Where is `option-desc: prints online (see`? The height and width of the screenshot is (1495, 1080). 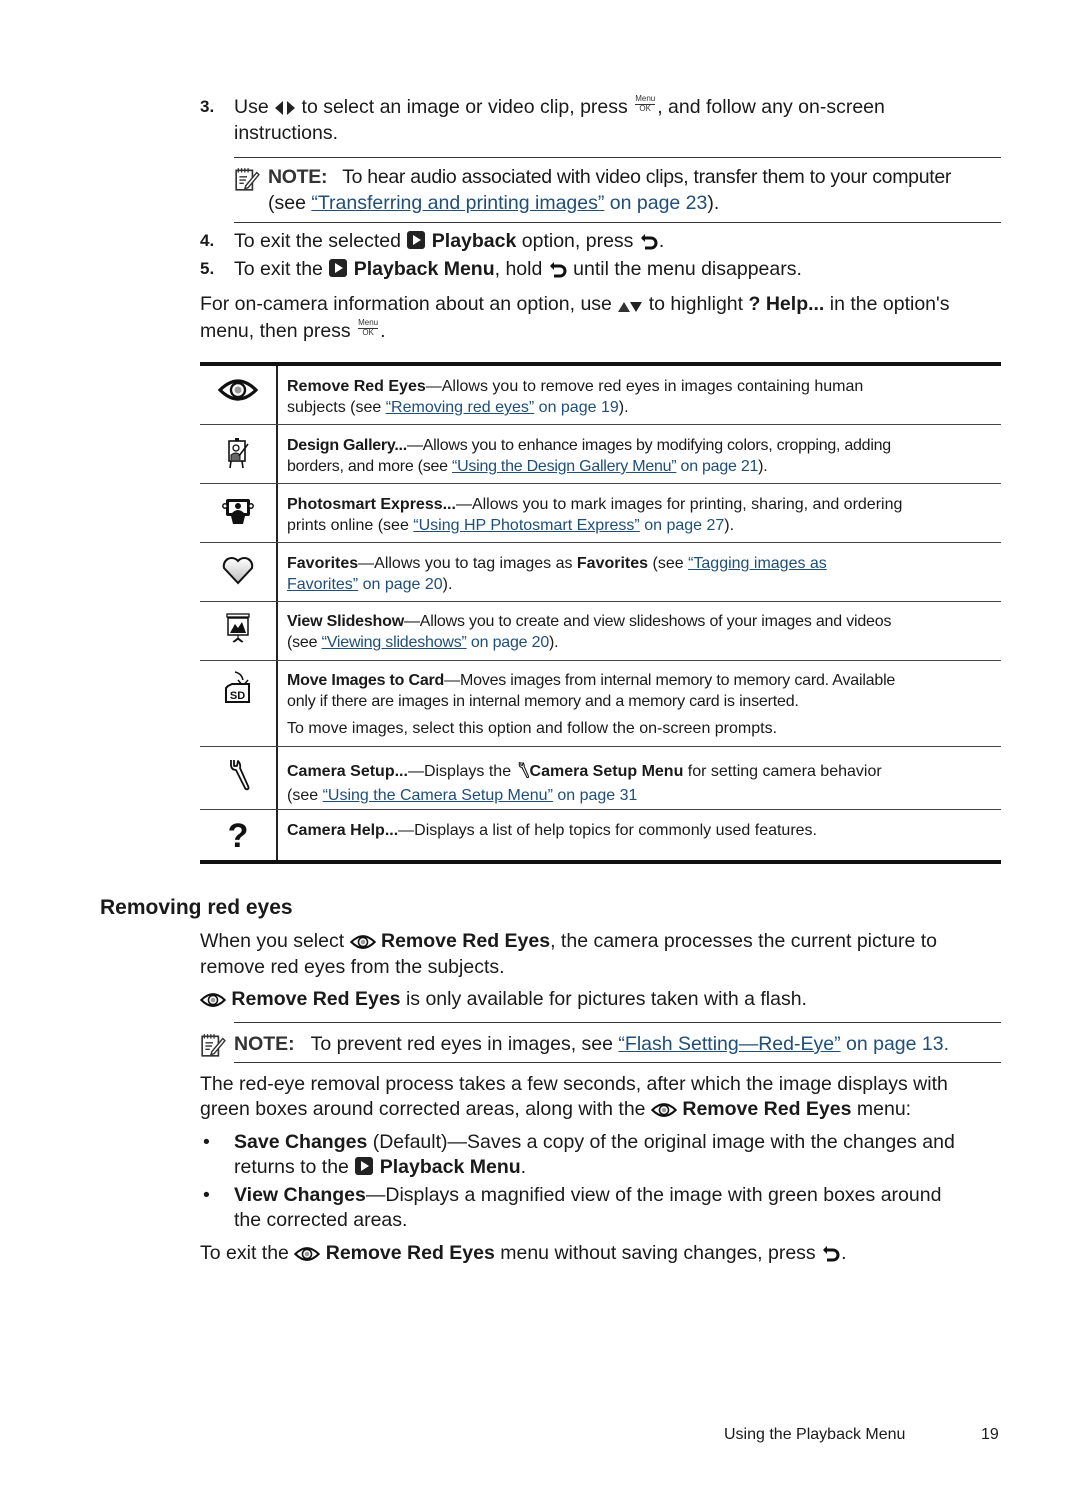
option-desc: prints online (see is located at coordinates (350, 525).